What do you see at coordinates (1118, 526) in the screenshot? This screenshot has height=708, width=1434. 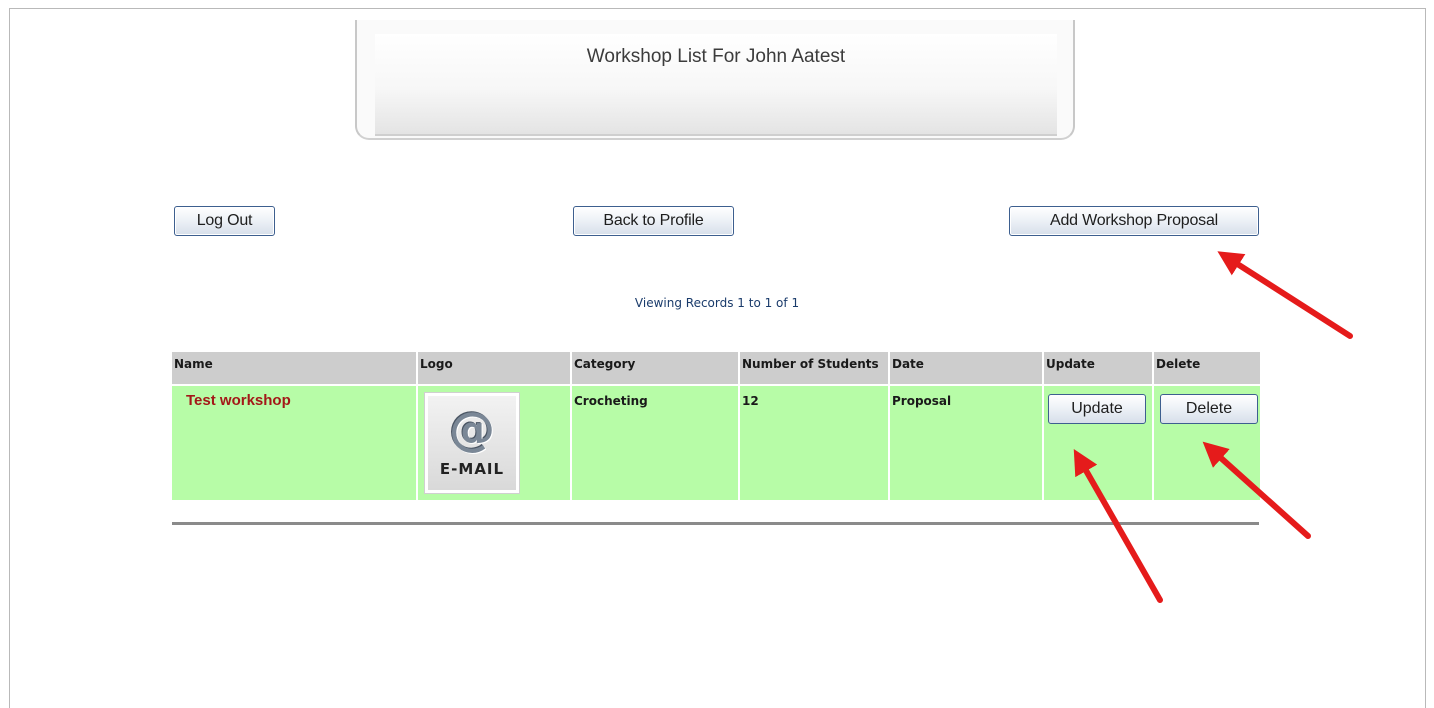 I see `arrow-to-update` at bounding box center [1118, 526].